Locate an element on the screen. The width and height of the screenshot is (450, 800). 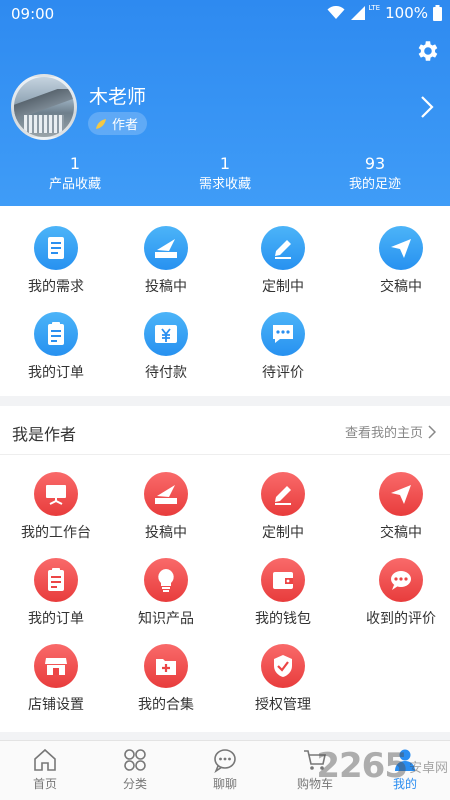
grid-item-received-reviews: 收到的评价 is located at coordinates (397, 593).